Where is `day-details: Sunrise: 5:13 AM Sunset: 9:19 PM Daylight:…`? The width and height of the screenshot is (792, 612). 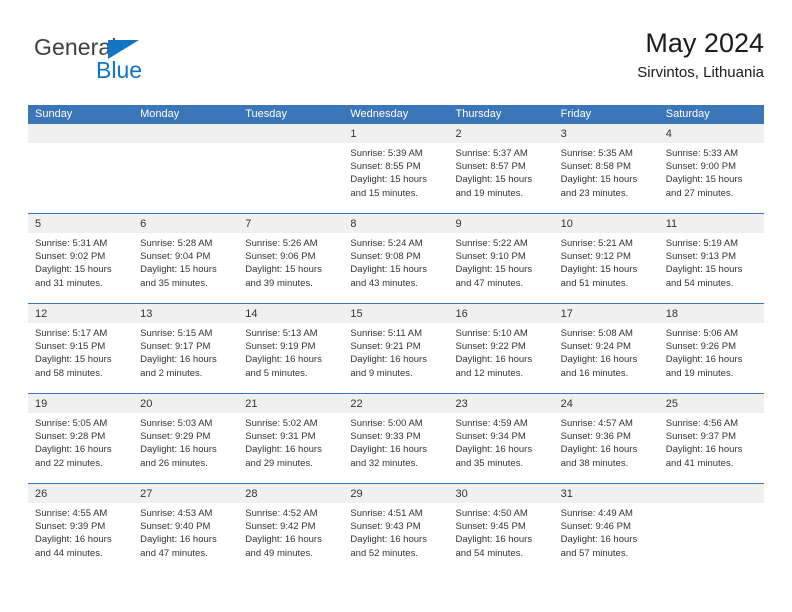
day-details: Sunrise: 5:13 AM Sunset: 9:19 PM Daylight:… is located at coordinates (290, 351).